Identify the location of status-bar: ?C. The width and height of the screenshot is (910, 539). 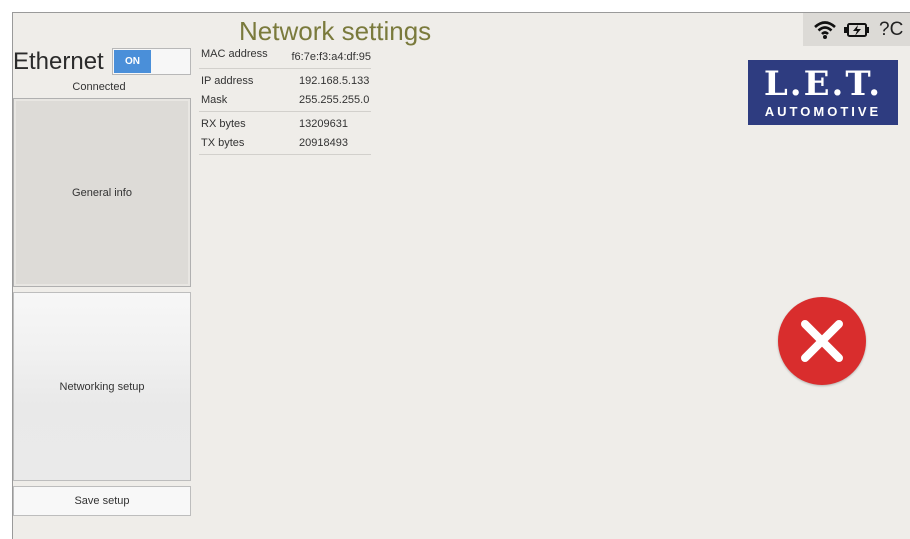
(856, 29).